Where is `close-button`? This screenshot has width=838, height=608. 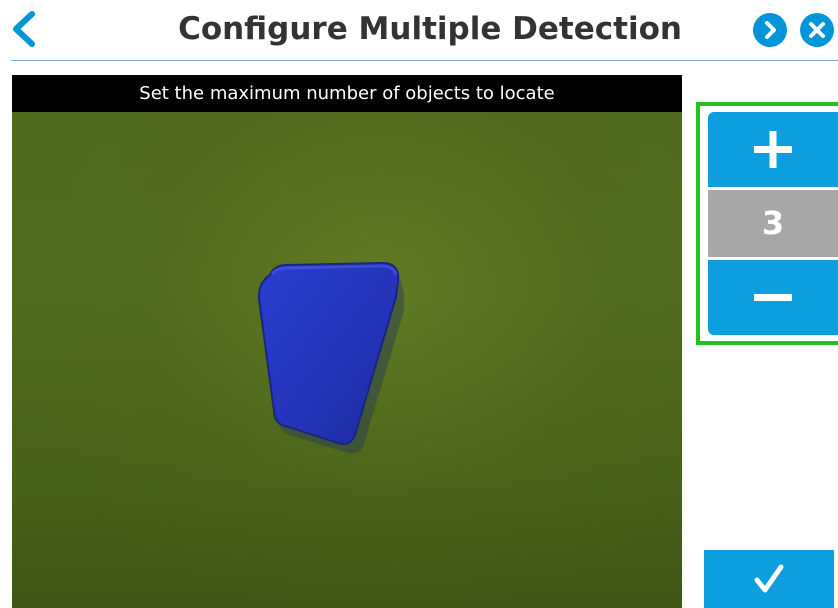
close-button is located at coordinates (817, 30).